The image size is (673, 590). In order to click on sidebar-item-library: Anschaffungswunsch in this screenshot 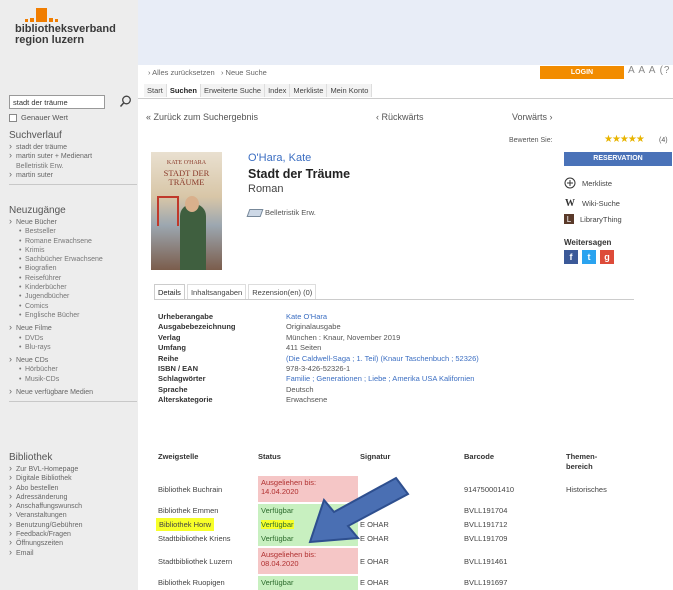, I will do `click(73, 506)`.